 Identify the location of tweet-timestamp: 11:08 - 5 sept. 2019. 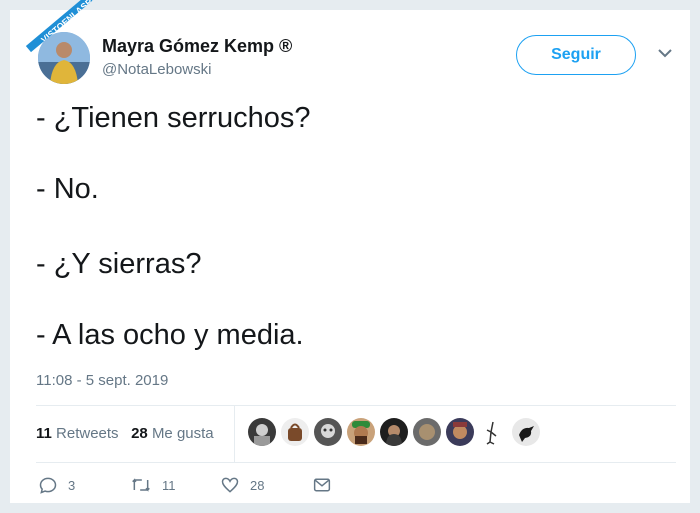
(102, 380).